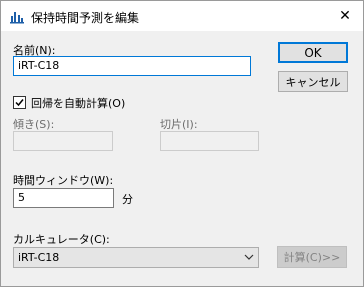 The height and width of the screenshot is (287, 364). What do you see at coordinates (63, 141) in the screenshot?
I see `slope-input` at bounding box center [63, 141].